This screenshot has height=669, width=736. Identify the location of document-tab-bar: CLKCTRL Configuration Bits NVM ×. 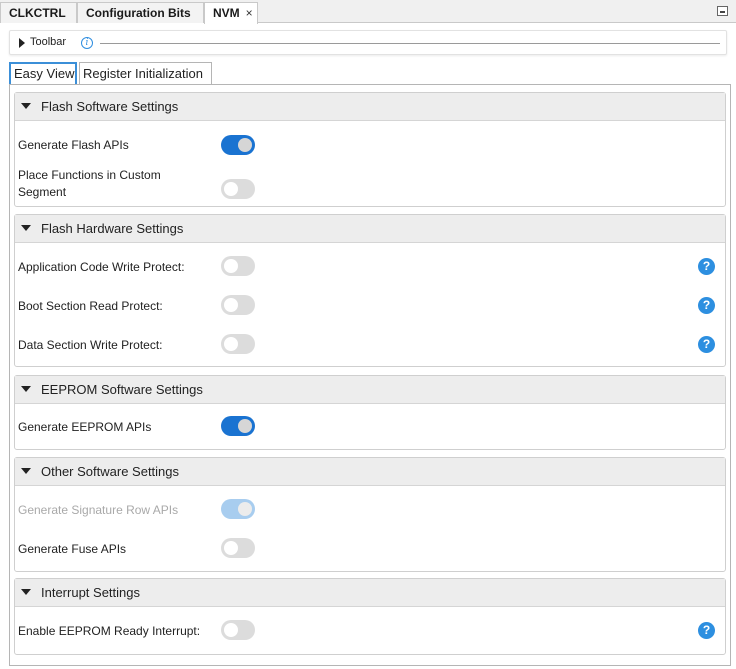
(368, 12).